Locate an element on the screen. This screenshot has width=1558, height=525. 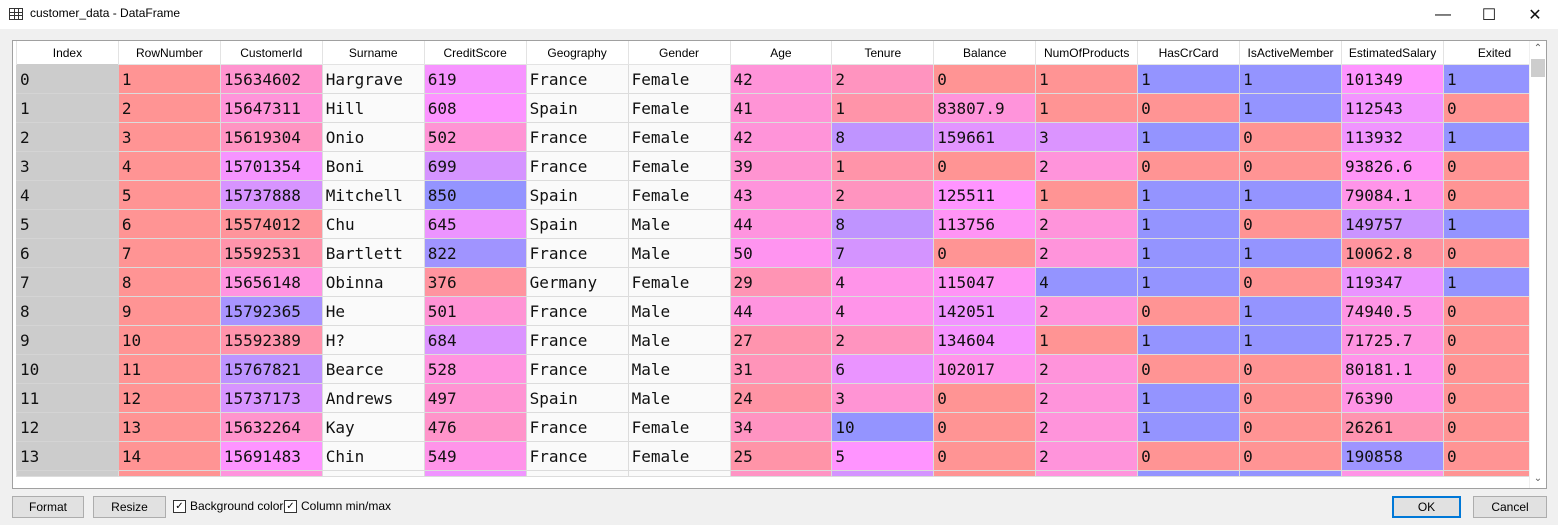
cell-tenure: 8 is located at coordinates (883, 137).